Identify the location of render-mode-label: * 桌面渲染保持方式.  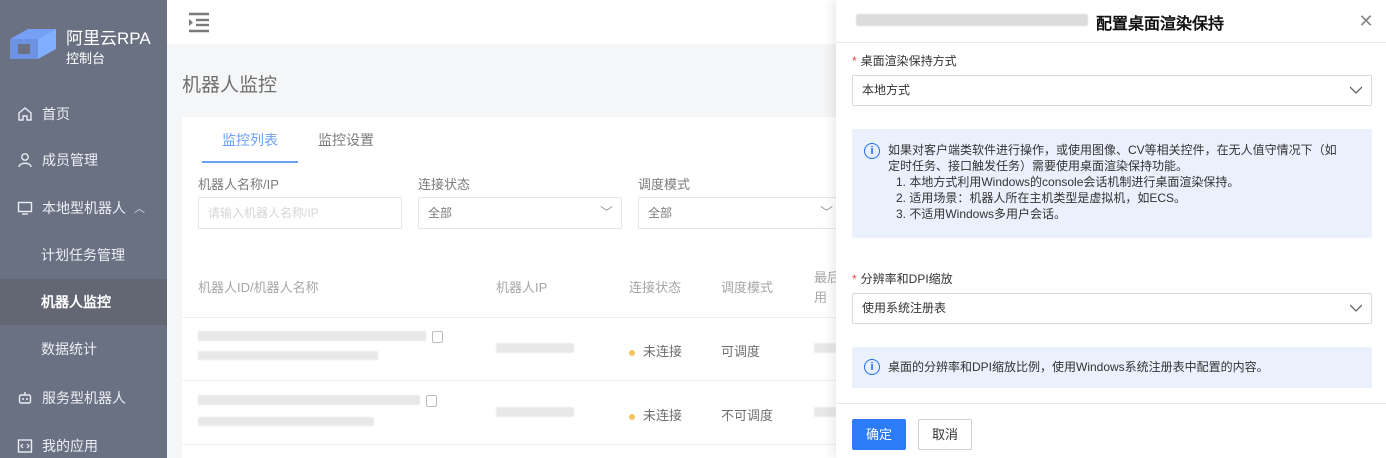
(904, 60).